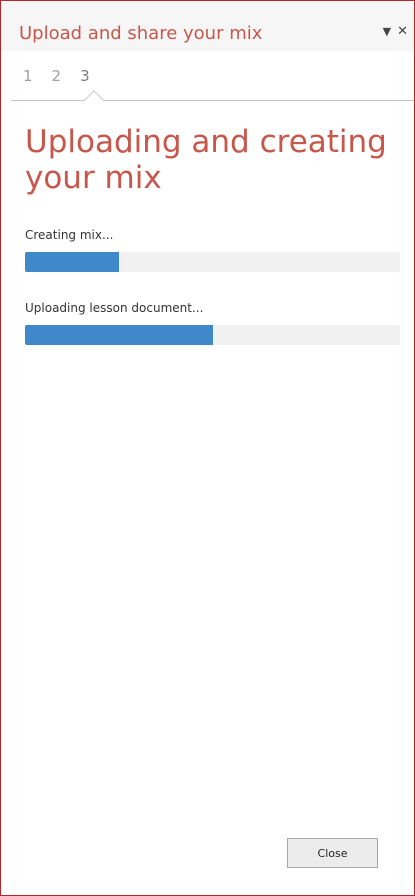 The height and width of the screenshot is (896, 415). Describe the element at coordinates (85, 76) in the screenshot. I see `step-3: 3` at that location.